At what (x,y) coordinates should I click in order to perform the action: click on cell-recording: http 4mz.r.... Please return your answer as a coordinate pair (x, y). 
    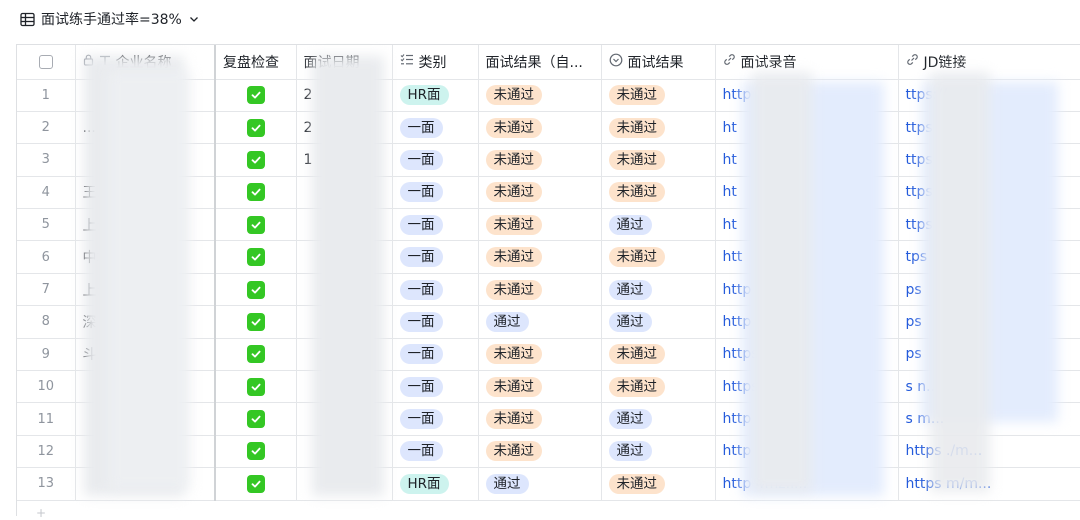
    Looking at the image, I should click on (807, 452).